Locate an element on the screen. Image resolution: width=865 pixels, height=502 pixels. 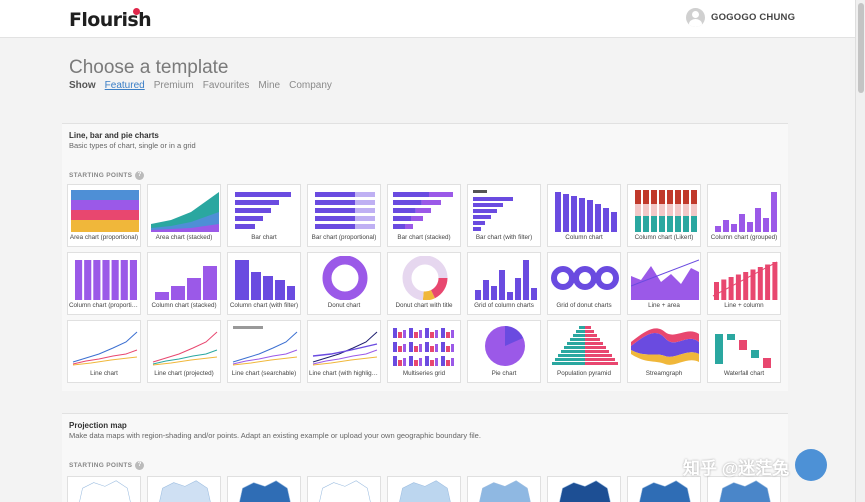
template-card: Grid of column charts is located at coordinates (504, 283).